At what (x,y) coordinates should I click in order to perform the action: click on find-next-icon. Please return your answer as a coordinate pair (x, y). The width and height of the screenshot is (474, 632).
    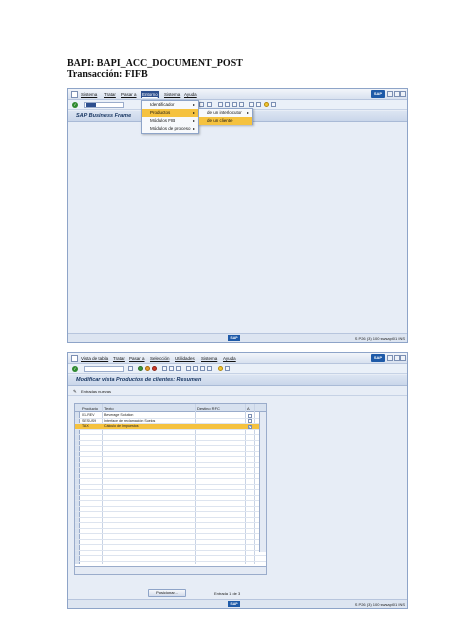
    Looking at the image, I should click on (209, 104).